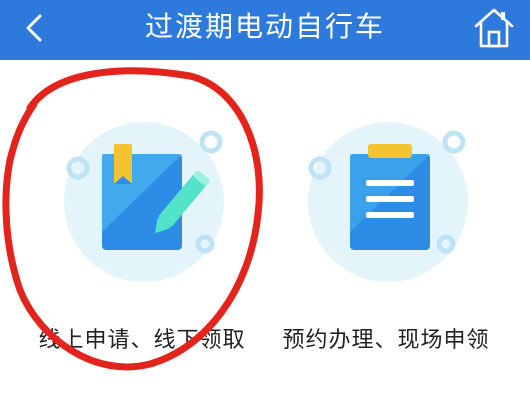 Image resolution: width=530 pixels, height=402 pixels. What do you see at coordinates (388, 202) in the screenshot?
I see `clipboard-list-icon` at bounding box center [388, 202].